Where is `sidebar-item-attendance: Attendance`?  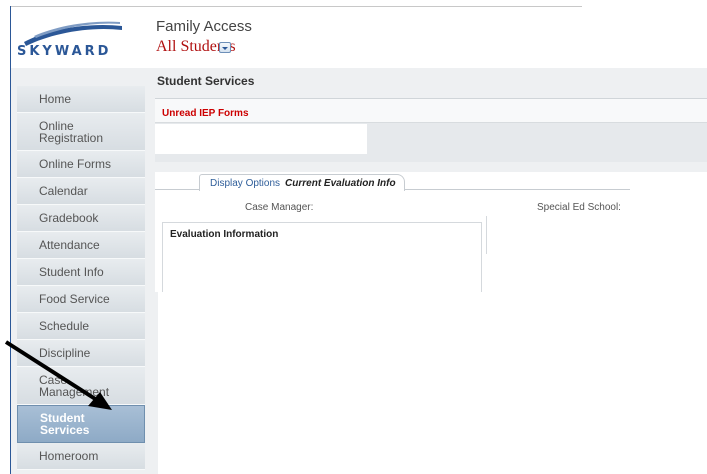
sidebar-item-attendance: Attendance is located at coordinates (81, 245).